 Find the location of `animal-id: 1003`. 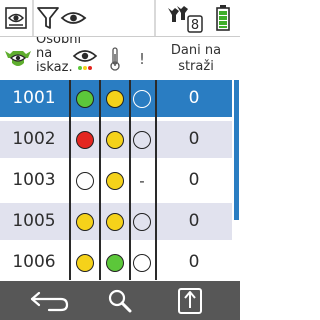

animal-id: 1003 is located at coordinates (34, 180).